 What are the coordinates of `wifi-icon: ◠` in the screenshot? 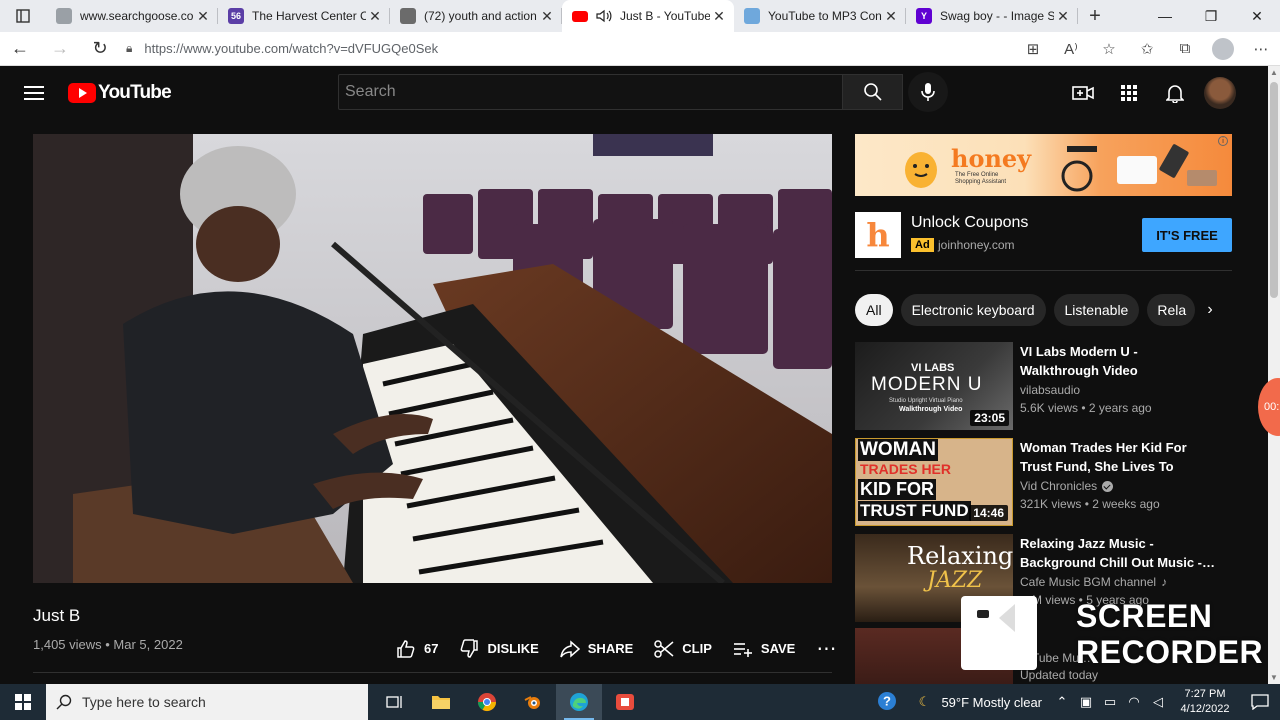 It's located at (1134, 702).